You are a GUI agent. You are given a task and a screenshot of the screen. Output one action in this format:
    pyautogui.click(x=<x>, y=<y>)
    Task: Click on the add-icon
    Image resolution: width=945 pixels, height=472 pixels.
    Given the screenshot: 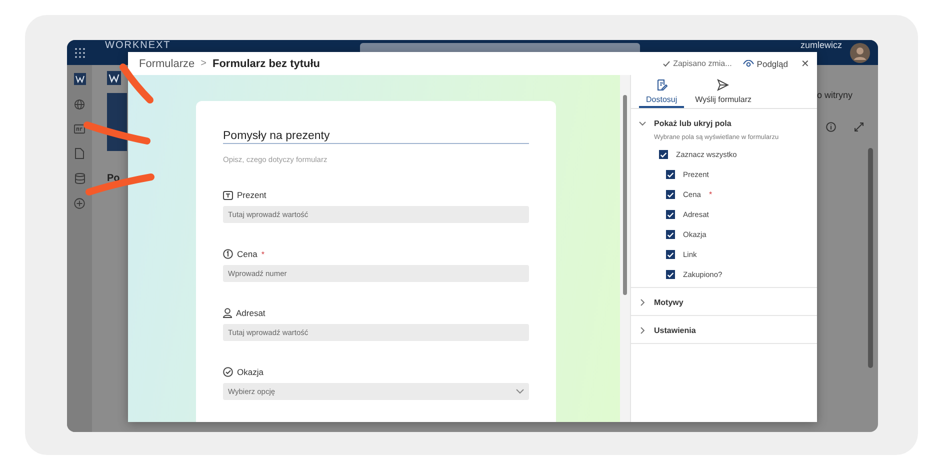 What is the action you would take?
    pyautogui.click(x=79, y=203)
    